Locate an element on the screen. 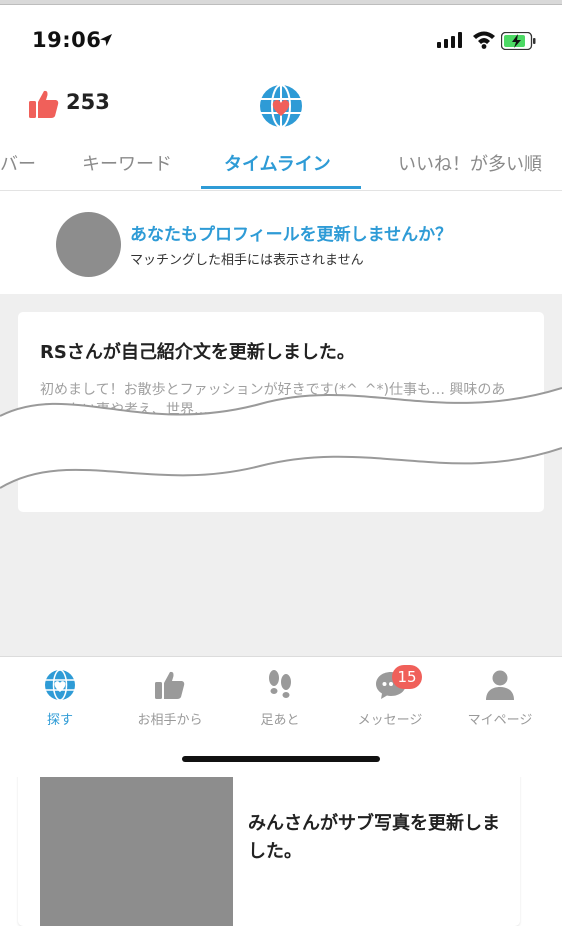 The height and width of the screenshot is (926, 562). avatar is located at coordinates (88, 244).